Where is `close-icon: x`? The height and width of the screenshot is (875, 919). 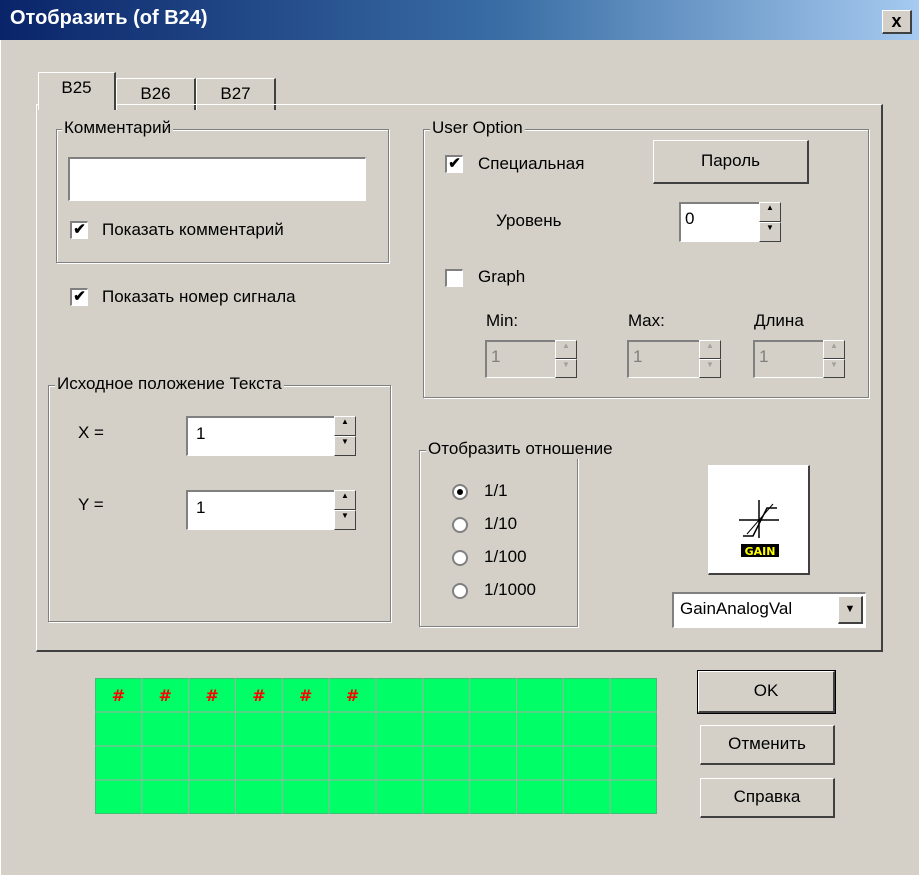
close-icon: x is located at coordinates (896, 21).